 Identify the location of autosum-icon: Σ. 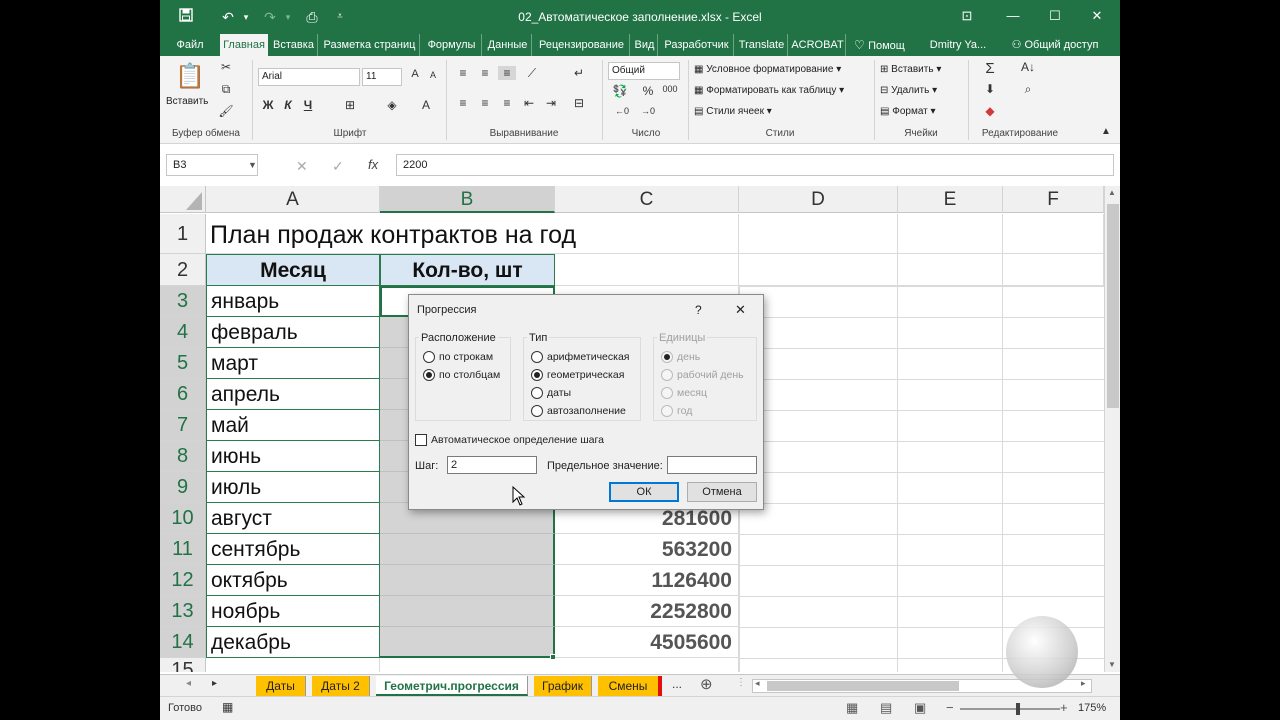
(990, 68).